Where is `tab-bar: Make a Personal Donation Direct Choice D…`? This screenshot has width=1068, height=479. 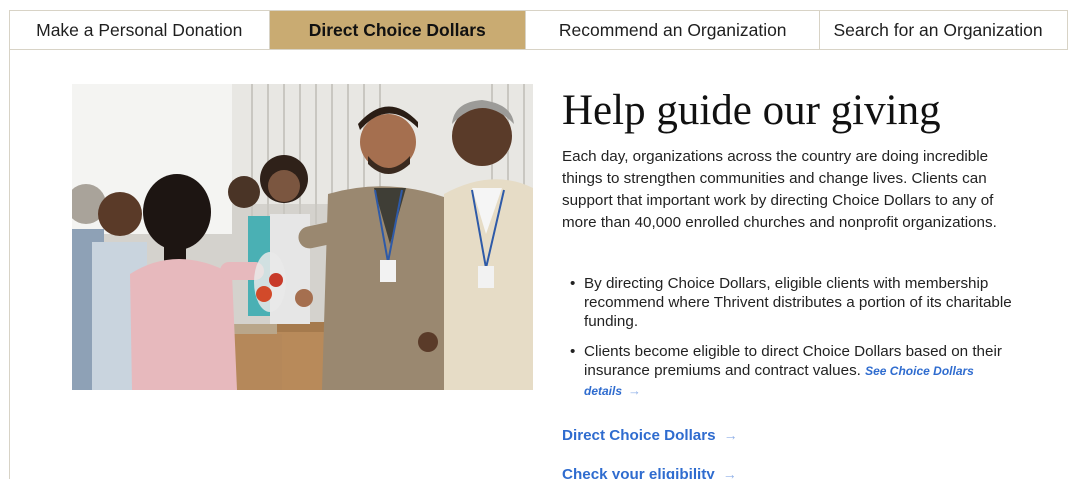
tab-bar: Make a Personal Donation Direct Choice D… is located at coordinates (538, 30).